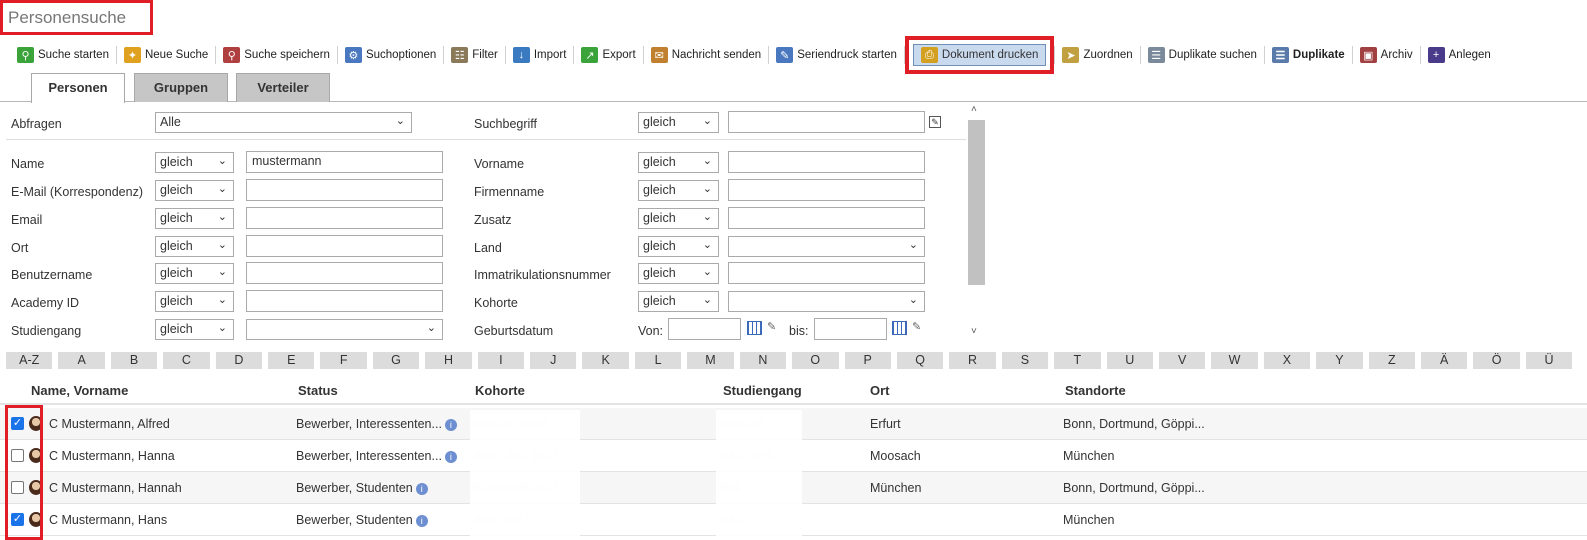 This screenshot has height=540, width=1587. Describe the element at coordinates (343, 360) in the screenshot. I see `alphabet-letter: F` at that location.